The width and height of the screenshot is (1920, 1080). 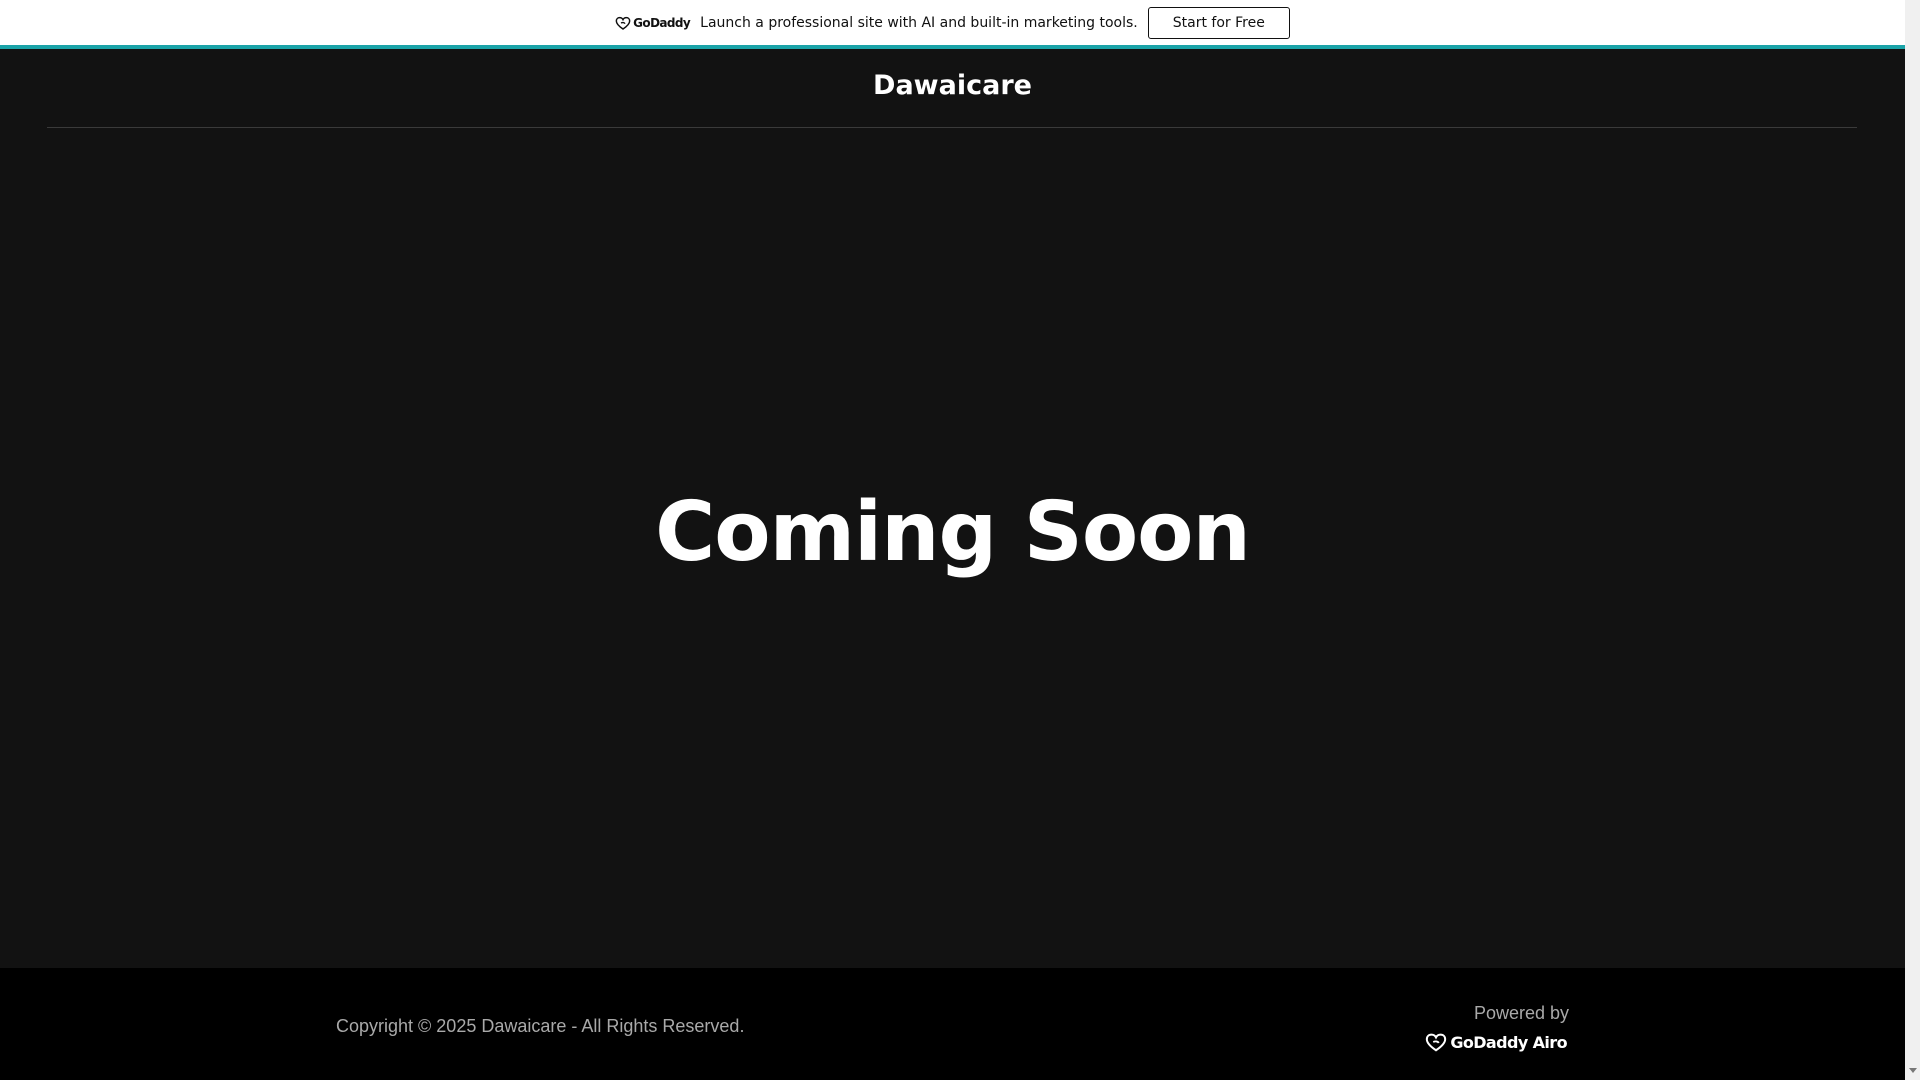 I want to click on header-divider, so click(x=952, y=127).